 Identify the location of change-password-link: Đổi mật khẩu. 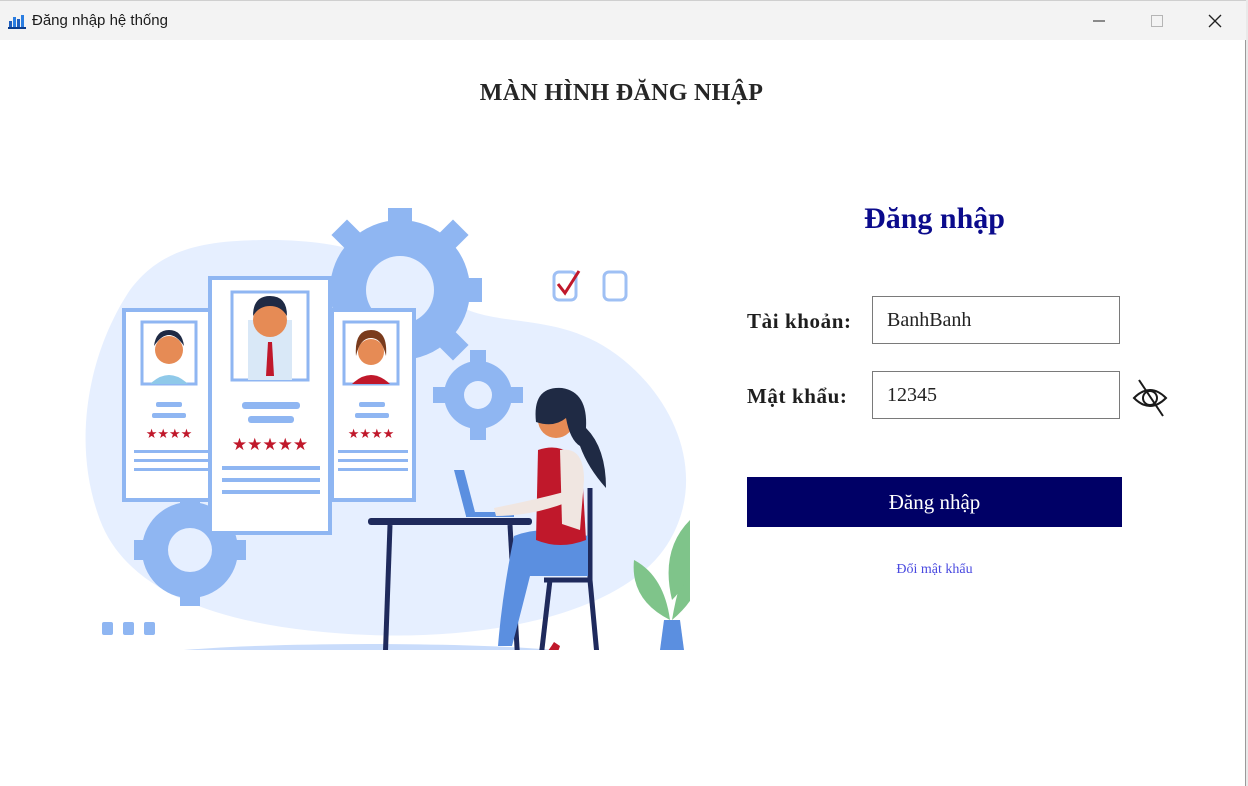
(934, 570).